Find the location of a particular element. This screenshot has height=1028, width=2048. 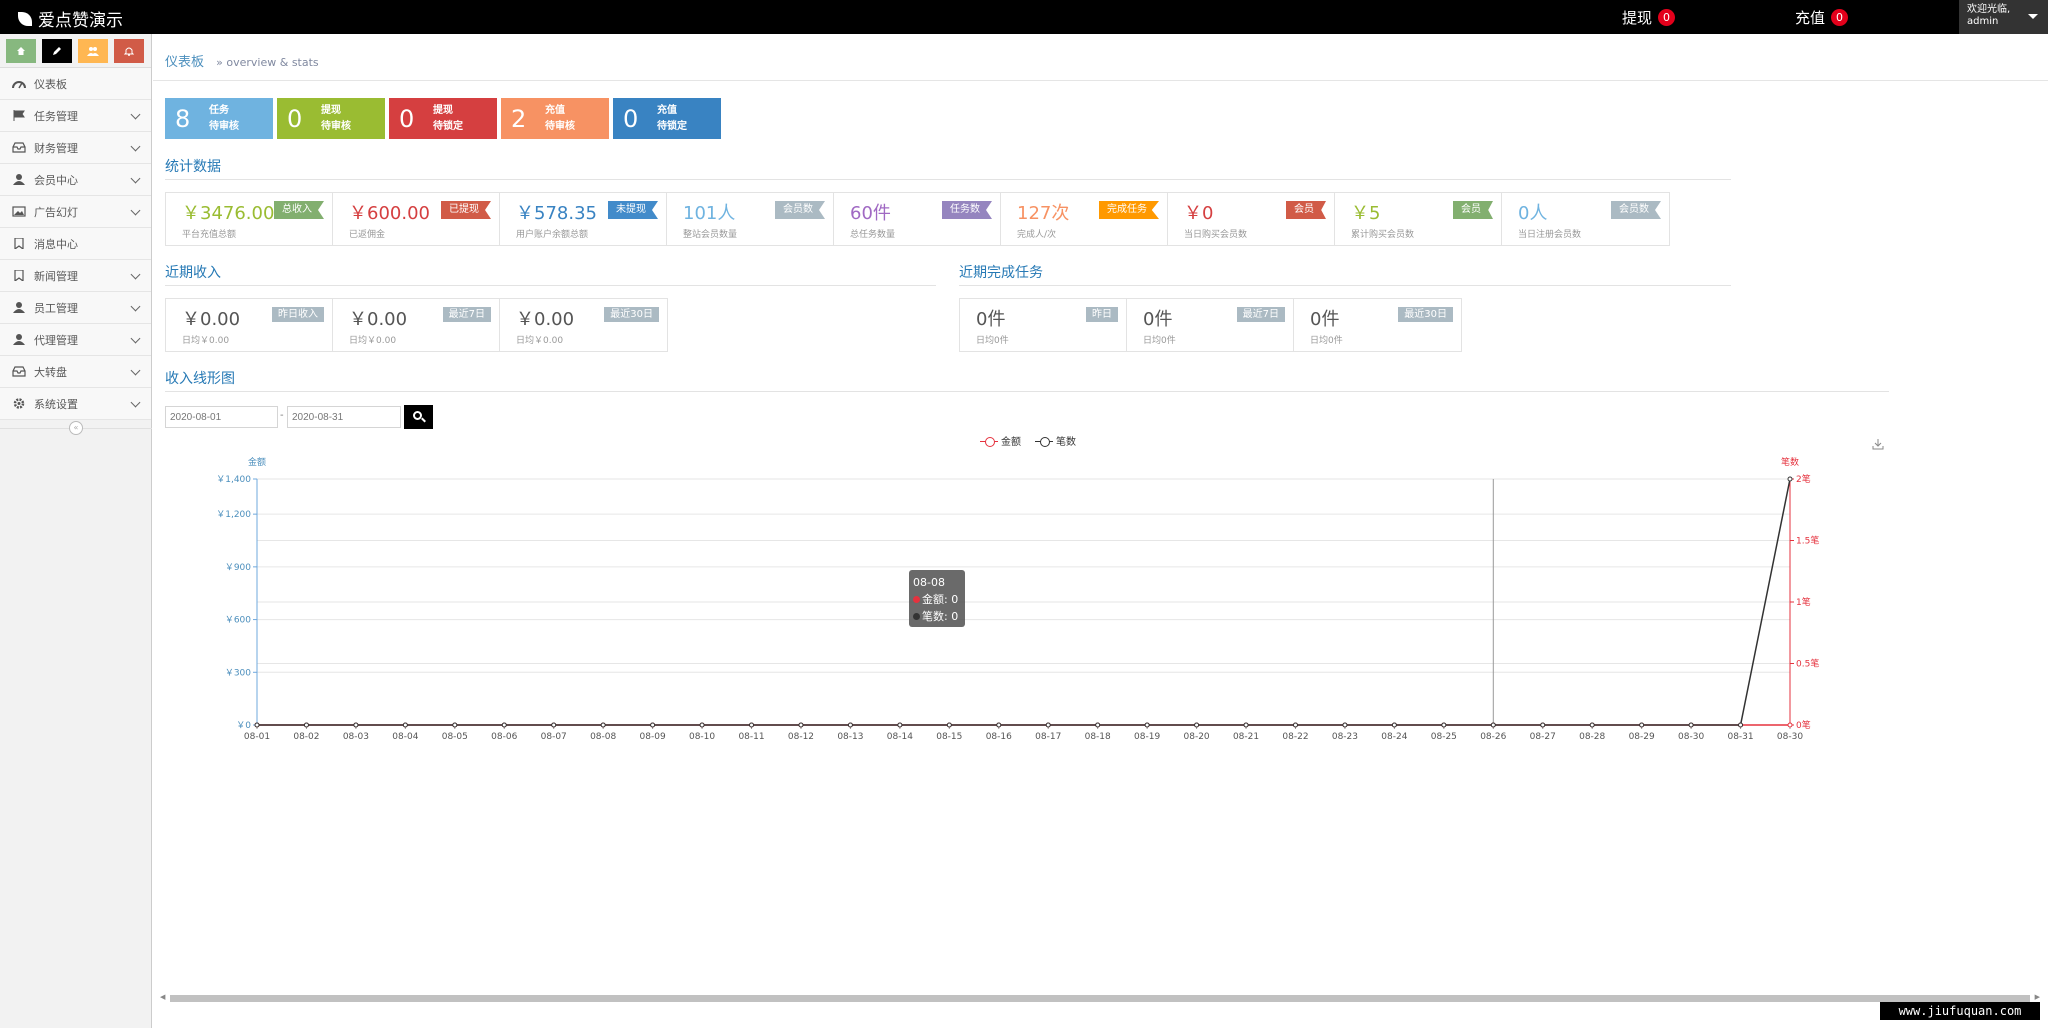

sidebar-item-10: 系统设置 is located at coordinates (75, 404).